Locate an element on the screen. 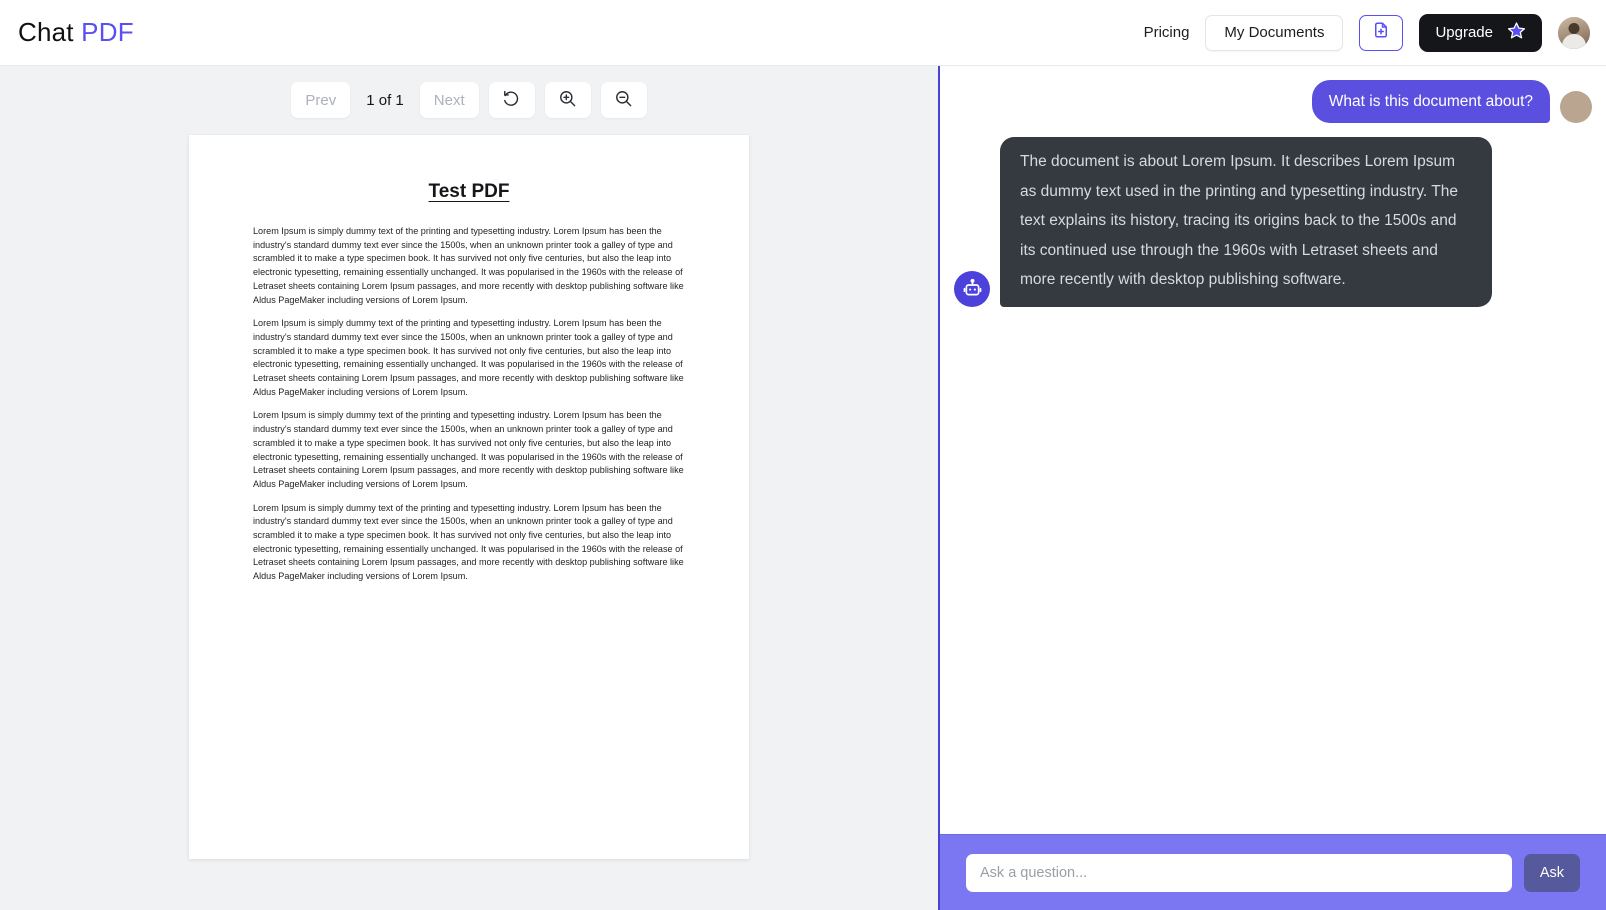 The image size is (1606, 910). ask-button: Ask is located at coordinates (1551, 872).